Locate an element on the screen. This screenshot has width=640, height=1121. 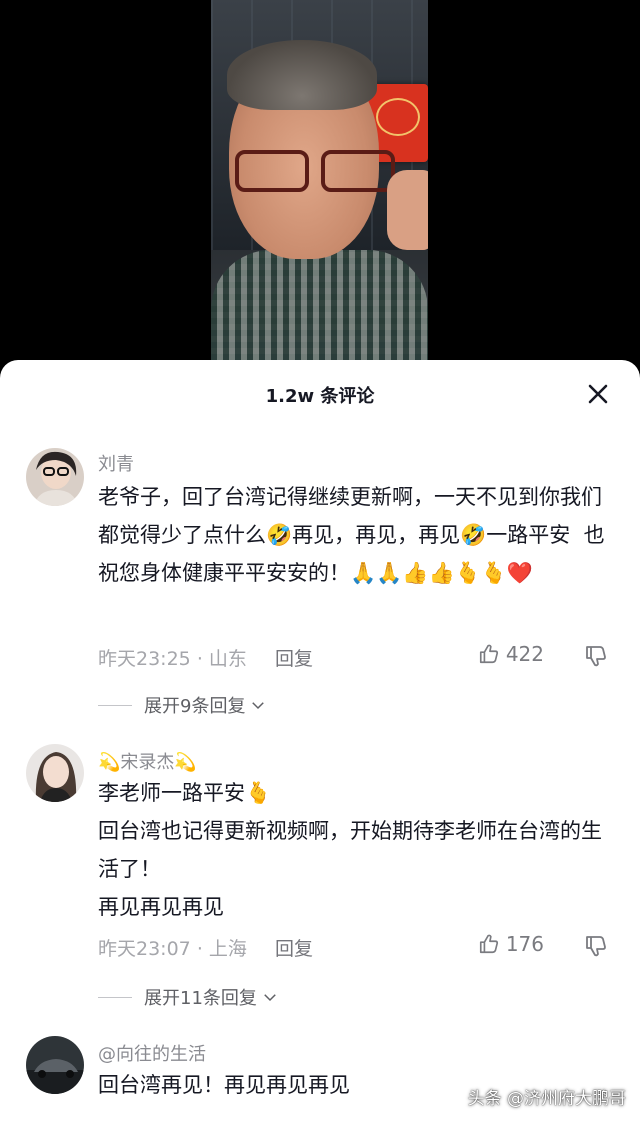
watermark: 头条 @济州府大鹏哥 is located at coordinates (546, 1099).